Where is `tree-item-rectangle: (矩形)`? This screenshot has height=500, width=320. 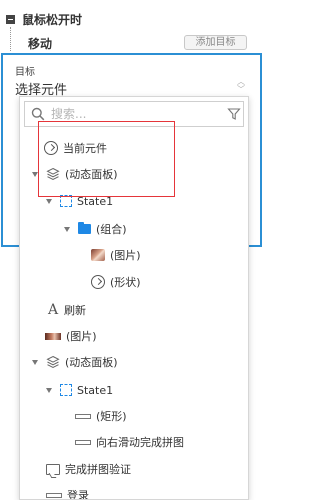
tree-item-rectangle: (矩形) is located at coordinates (101, 416).